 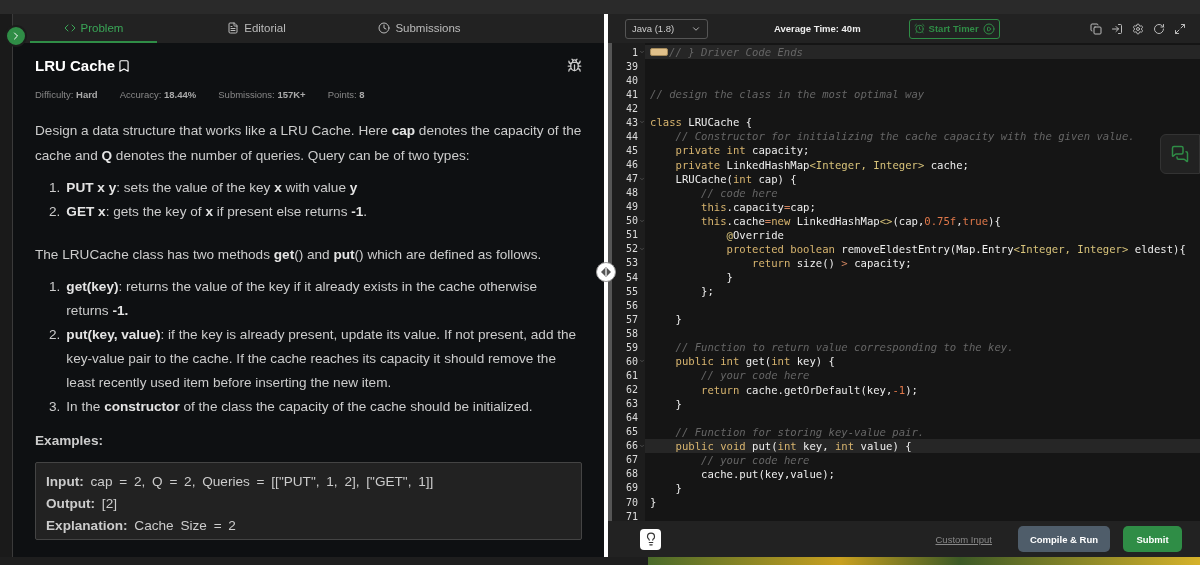 I want to click on list-number: 1., so click(x=55, y=287).